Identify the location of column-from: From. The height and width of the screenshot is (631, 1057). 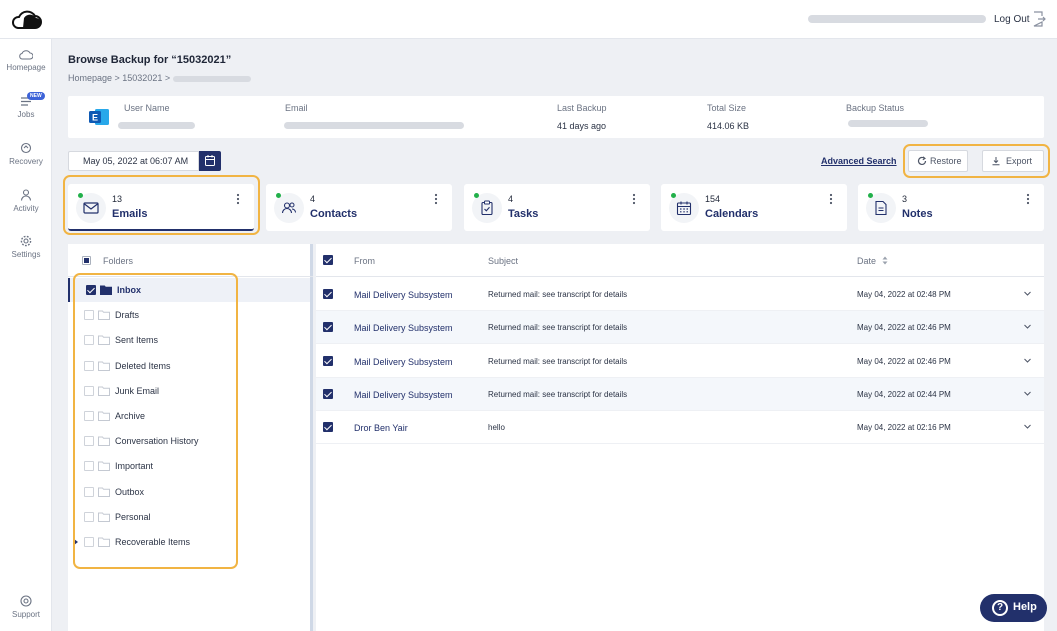
(364, 261).